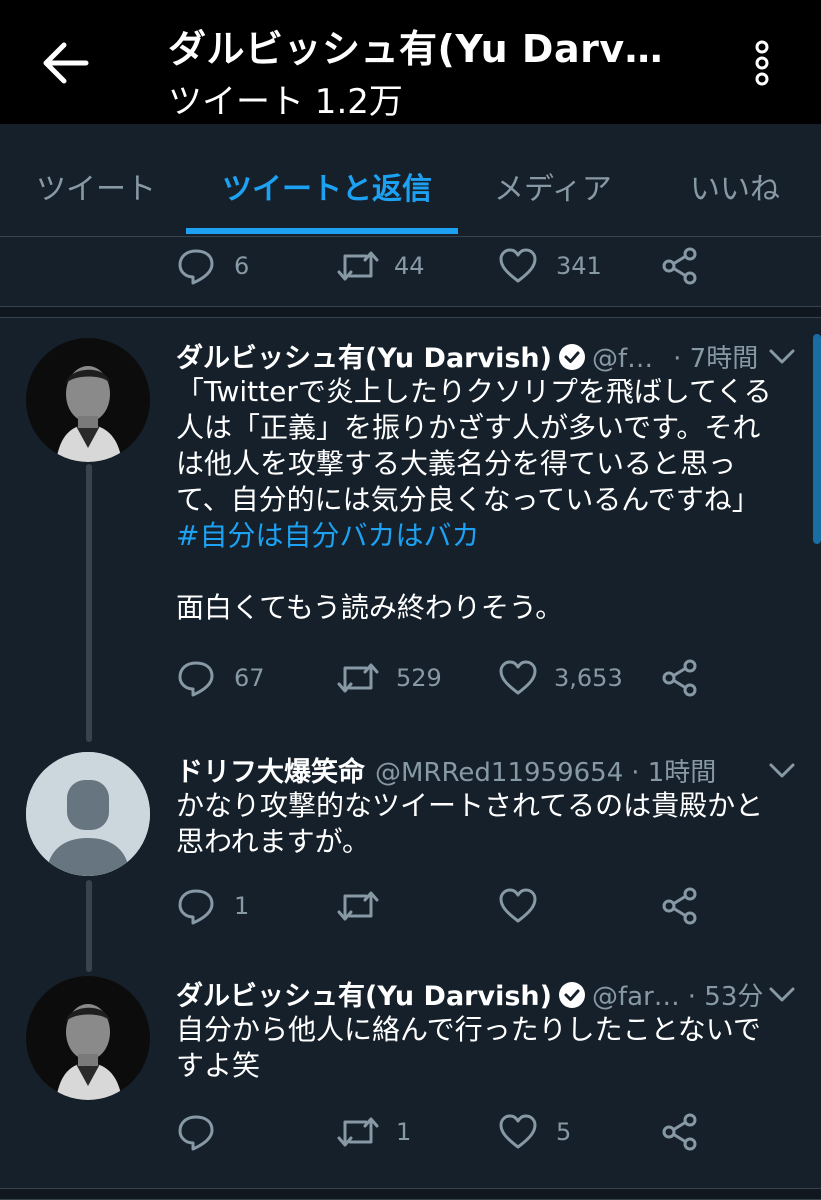  I want to click on timestamp: · 1時間, so click(673, 773).